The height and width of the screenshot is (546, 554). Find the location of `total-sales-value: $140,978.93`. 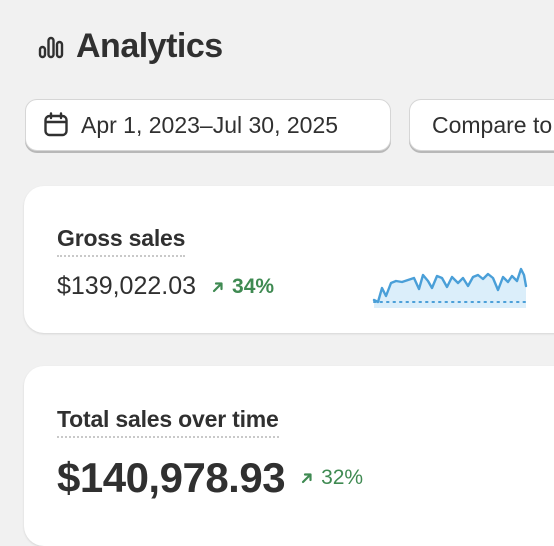

total-sales-value: $140,978.93 is located at coordinates (171, 477).